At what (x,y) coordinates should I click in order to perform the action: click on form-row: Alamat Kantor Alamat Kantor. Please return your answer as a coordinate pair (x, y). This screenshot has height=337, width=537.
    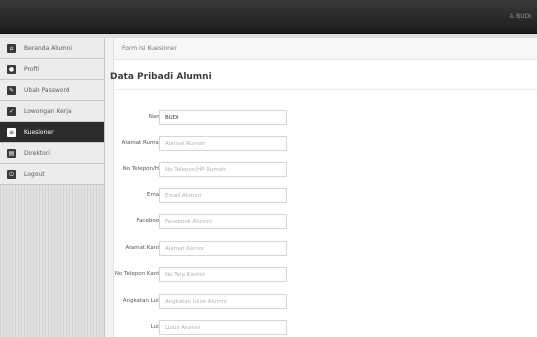
    Looking at the image, I should click on (214, 249).